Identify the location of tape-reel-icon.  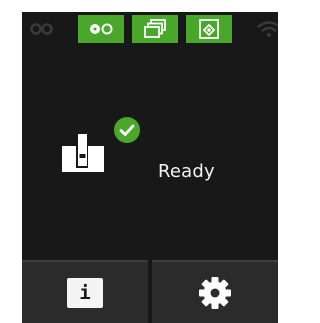
(101, 29).